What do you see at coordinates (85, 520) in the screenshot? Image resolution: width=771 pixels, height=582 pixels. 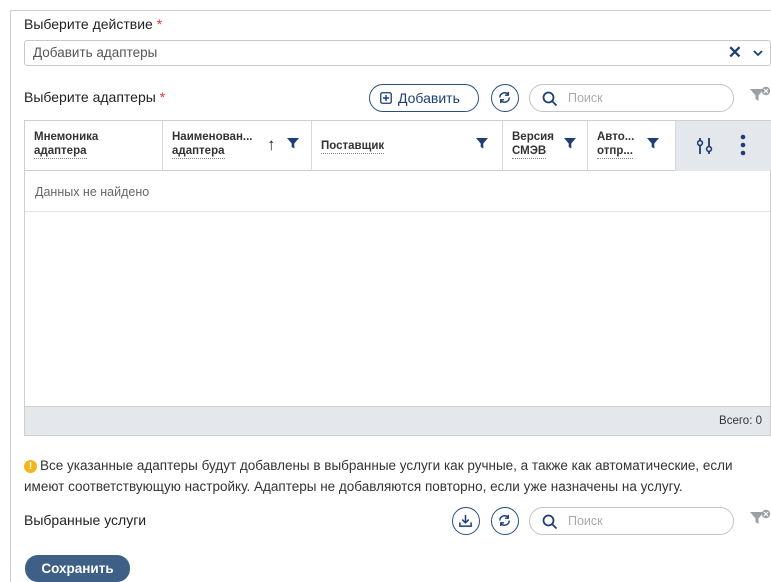 I see `services-label: Выбранные услуги` at bounding box center [85, 520].